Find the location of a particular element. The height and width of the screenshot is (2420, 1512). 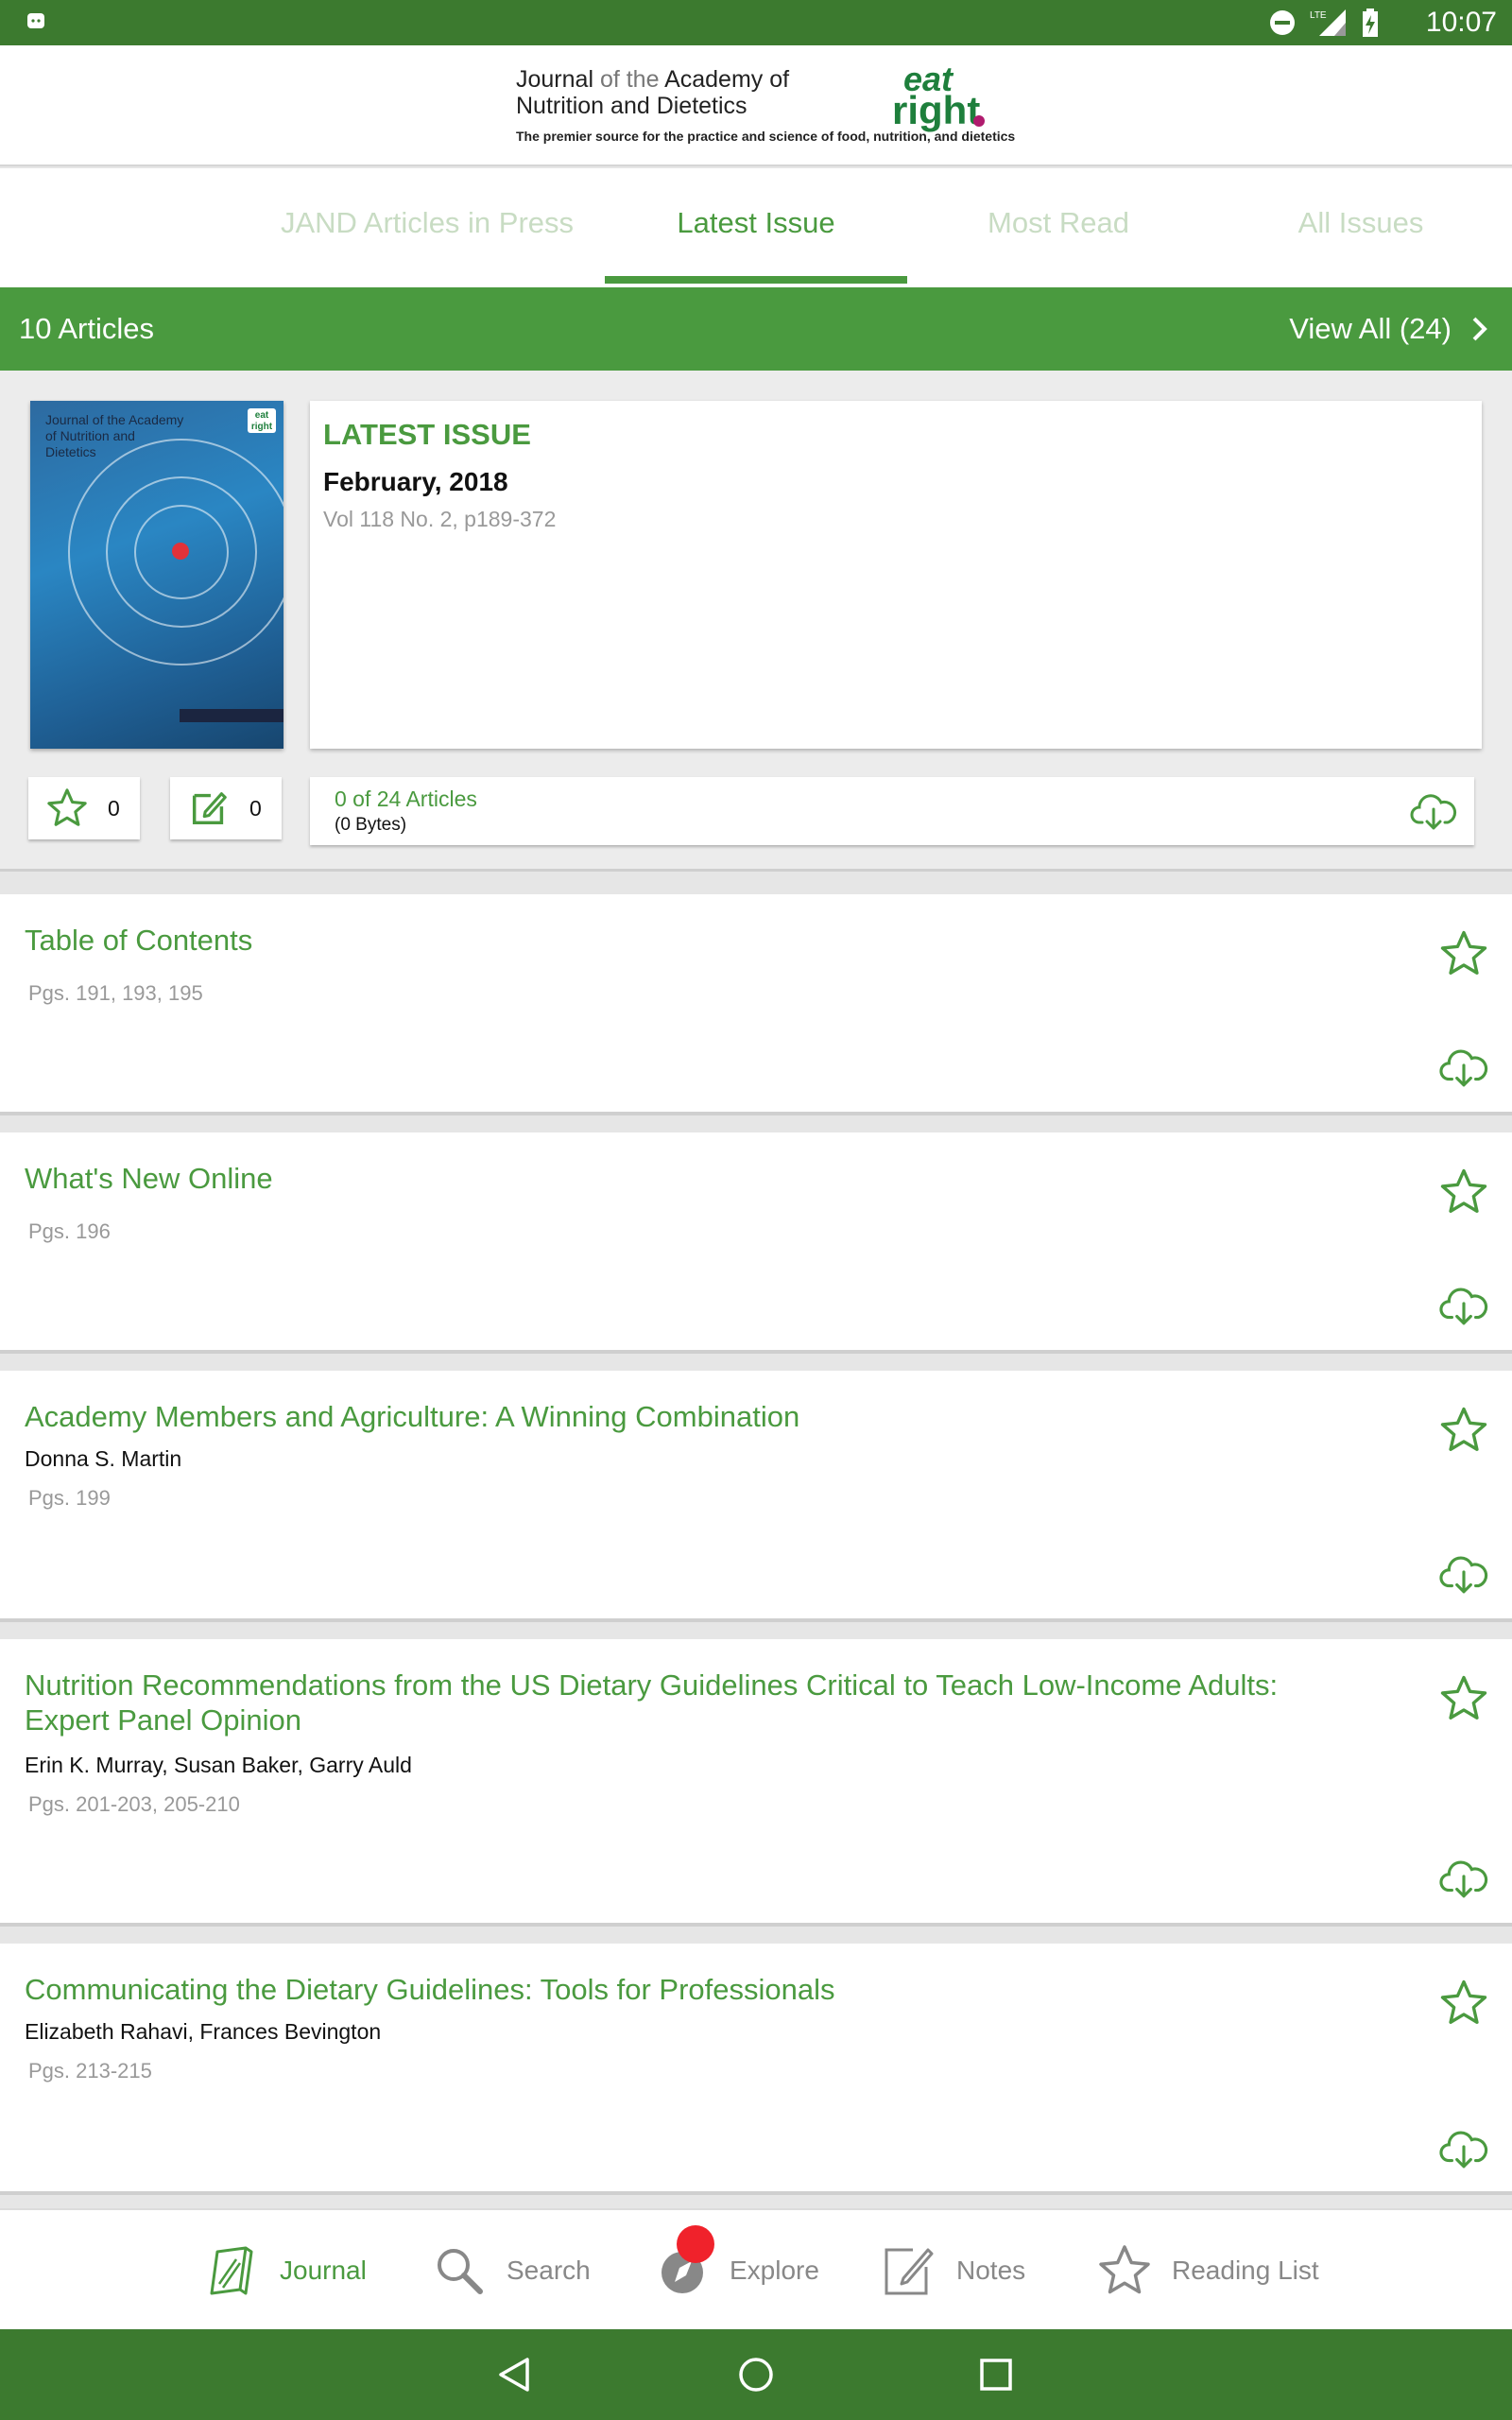

tab-articles-in-press: JAND Articles in Press is located at coordinates (427, 223).